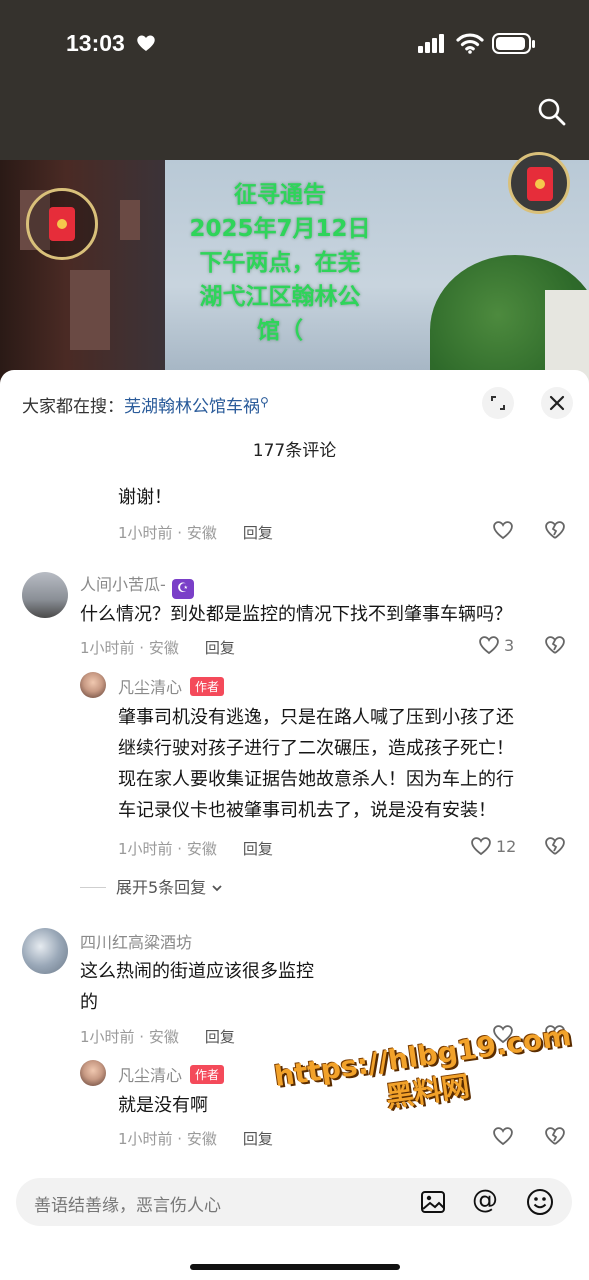 This screenshot has height=1280, width=589. I want to click on comment-line: 这么热闹的街道应该很多监控, so click(197, 971).